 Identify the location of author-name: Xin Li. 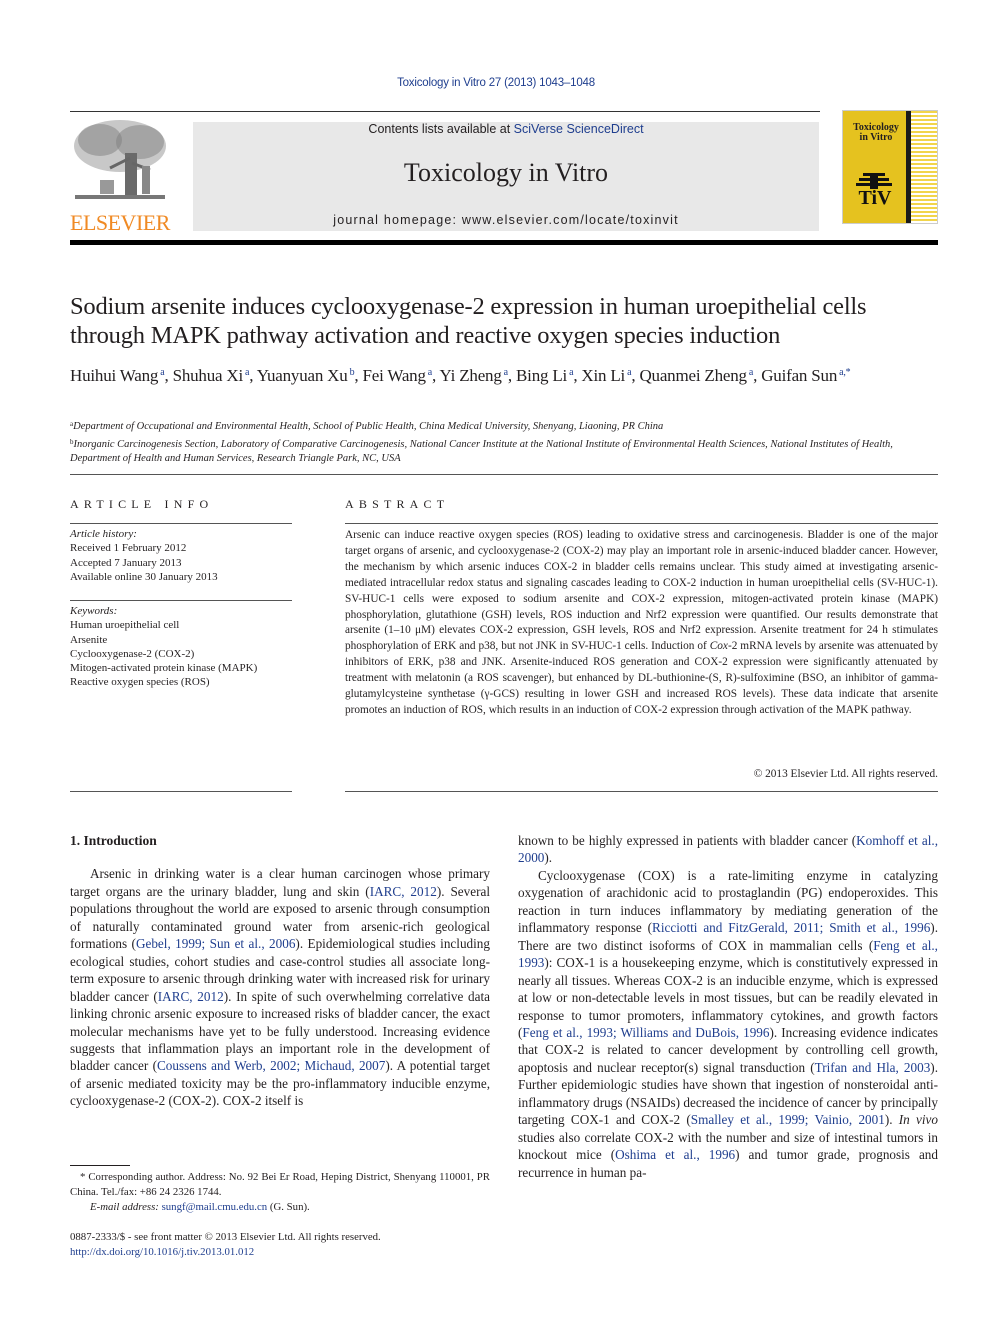
(603, 375).